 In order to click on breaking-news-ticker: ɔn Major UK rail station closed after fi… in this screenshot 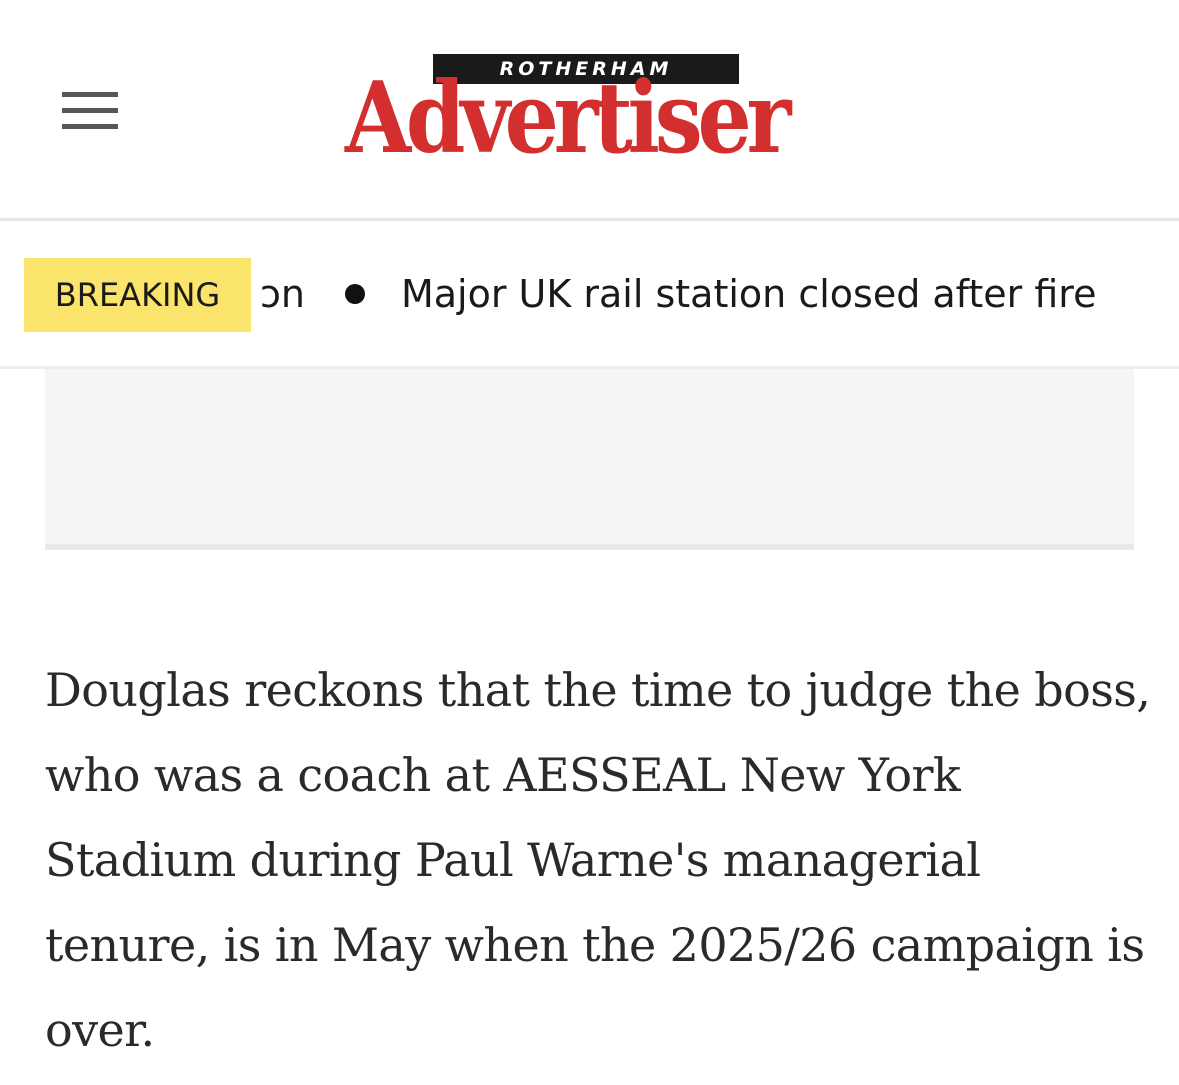, I will do `click(709, 293)`.